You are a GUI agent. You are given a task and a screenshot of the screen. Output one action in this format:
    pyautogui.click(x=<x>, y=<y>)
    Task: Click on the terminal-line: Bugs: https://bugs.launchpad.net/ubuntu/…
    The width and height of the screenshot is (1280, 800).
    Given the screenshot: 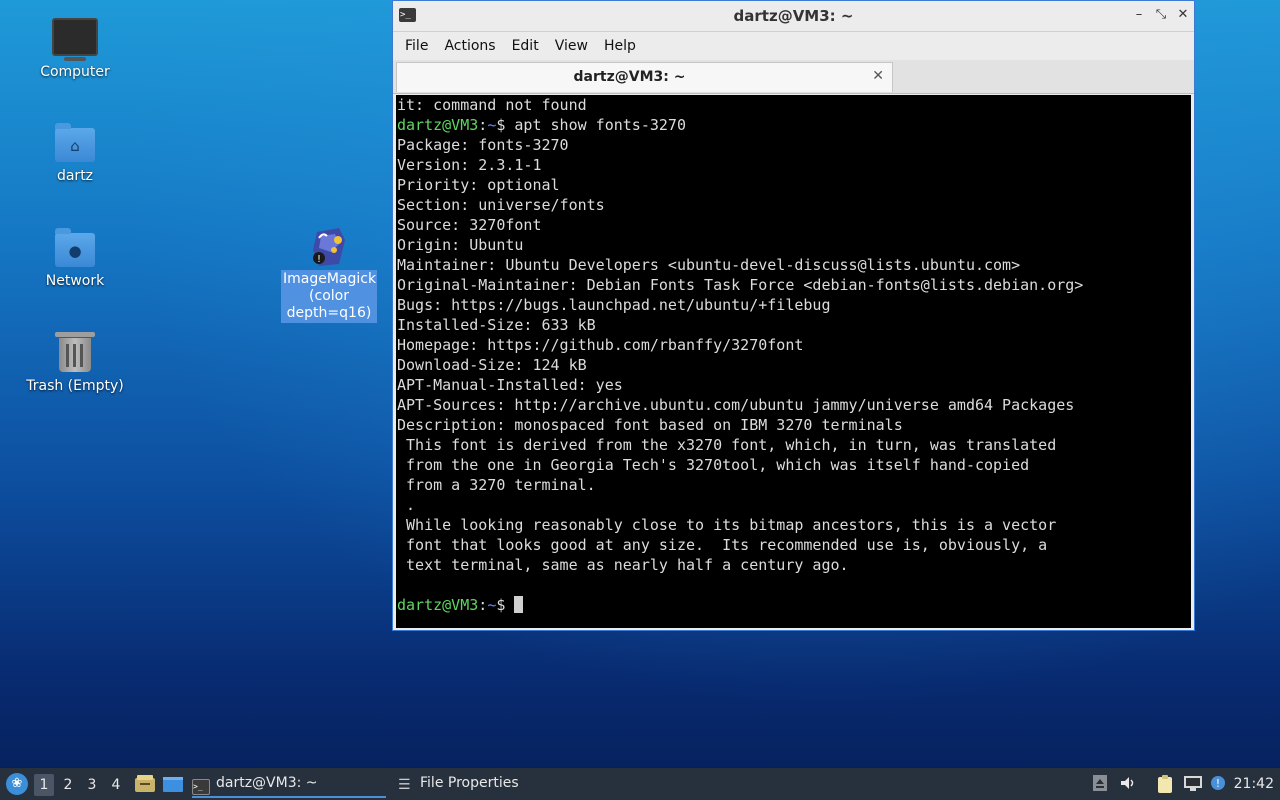 What is the action you would take?
    pyautogui.click(x=614, y=305)
    